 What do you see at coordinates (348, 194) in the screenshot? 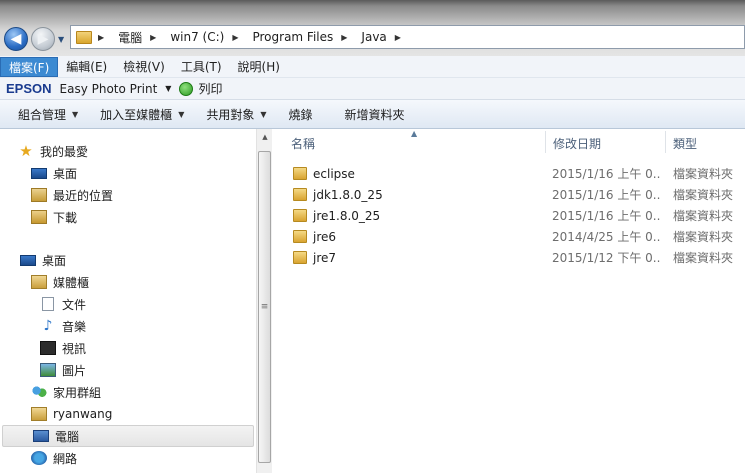
I see `file-name: jdk1.8.0_25` at bounding box center [348, 194].